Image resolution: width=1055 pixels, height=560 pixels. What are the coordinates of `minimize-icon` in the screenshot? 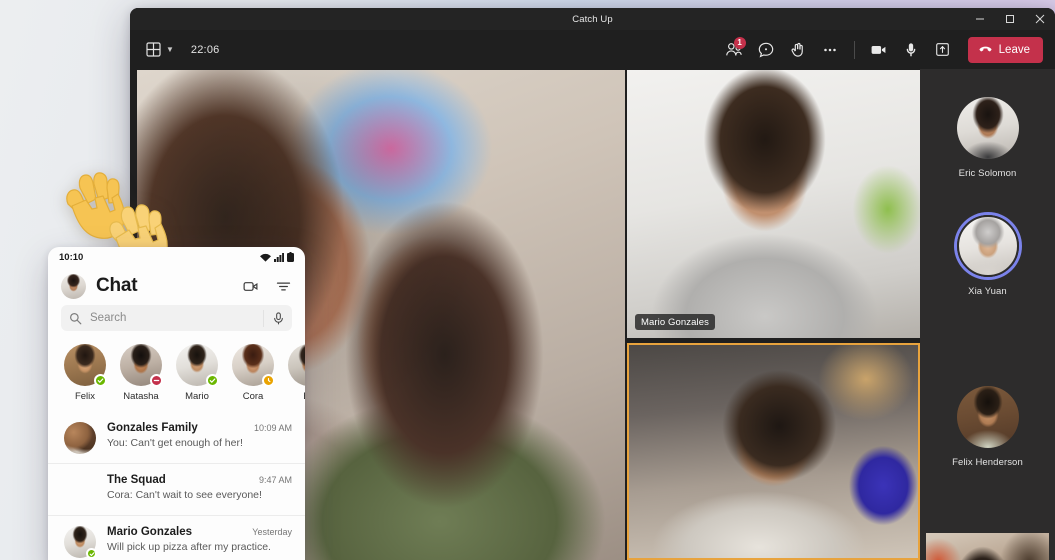 It's located at (980, 19).